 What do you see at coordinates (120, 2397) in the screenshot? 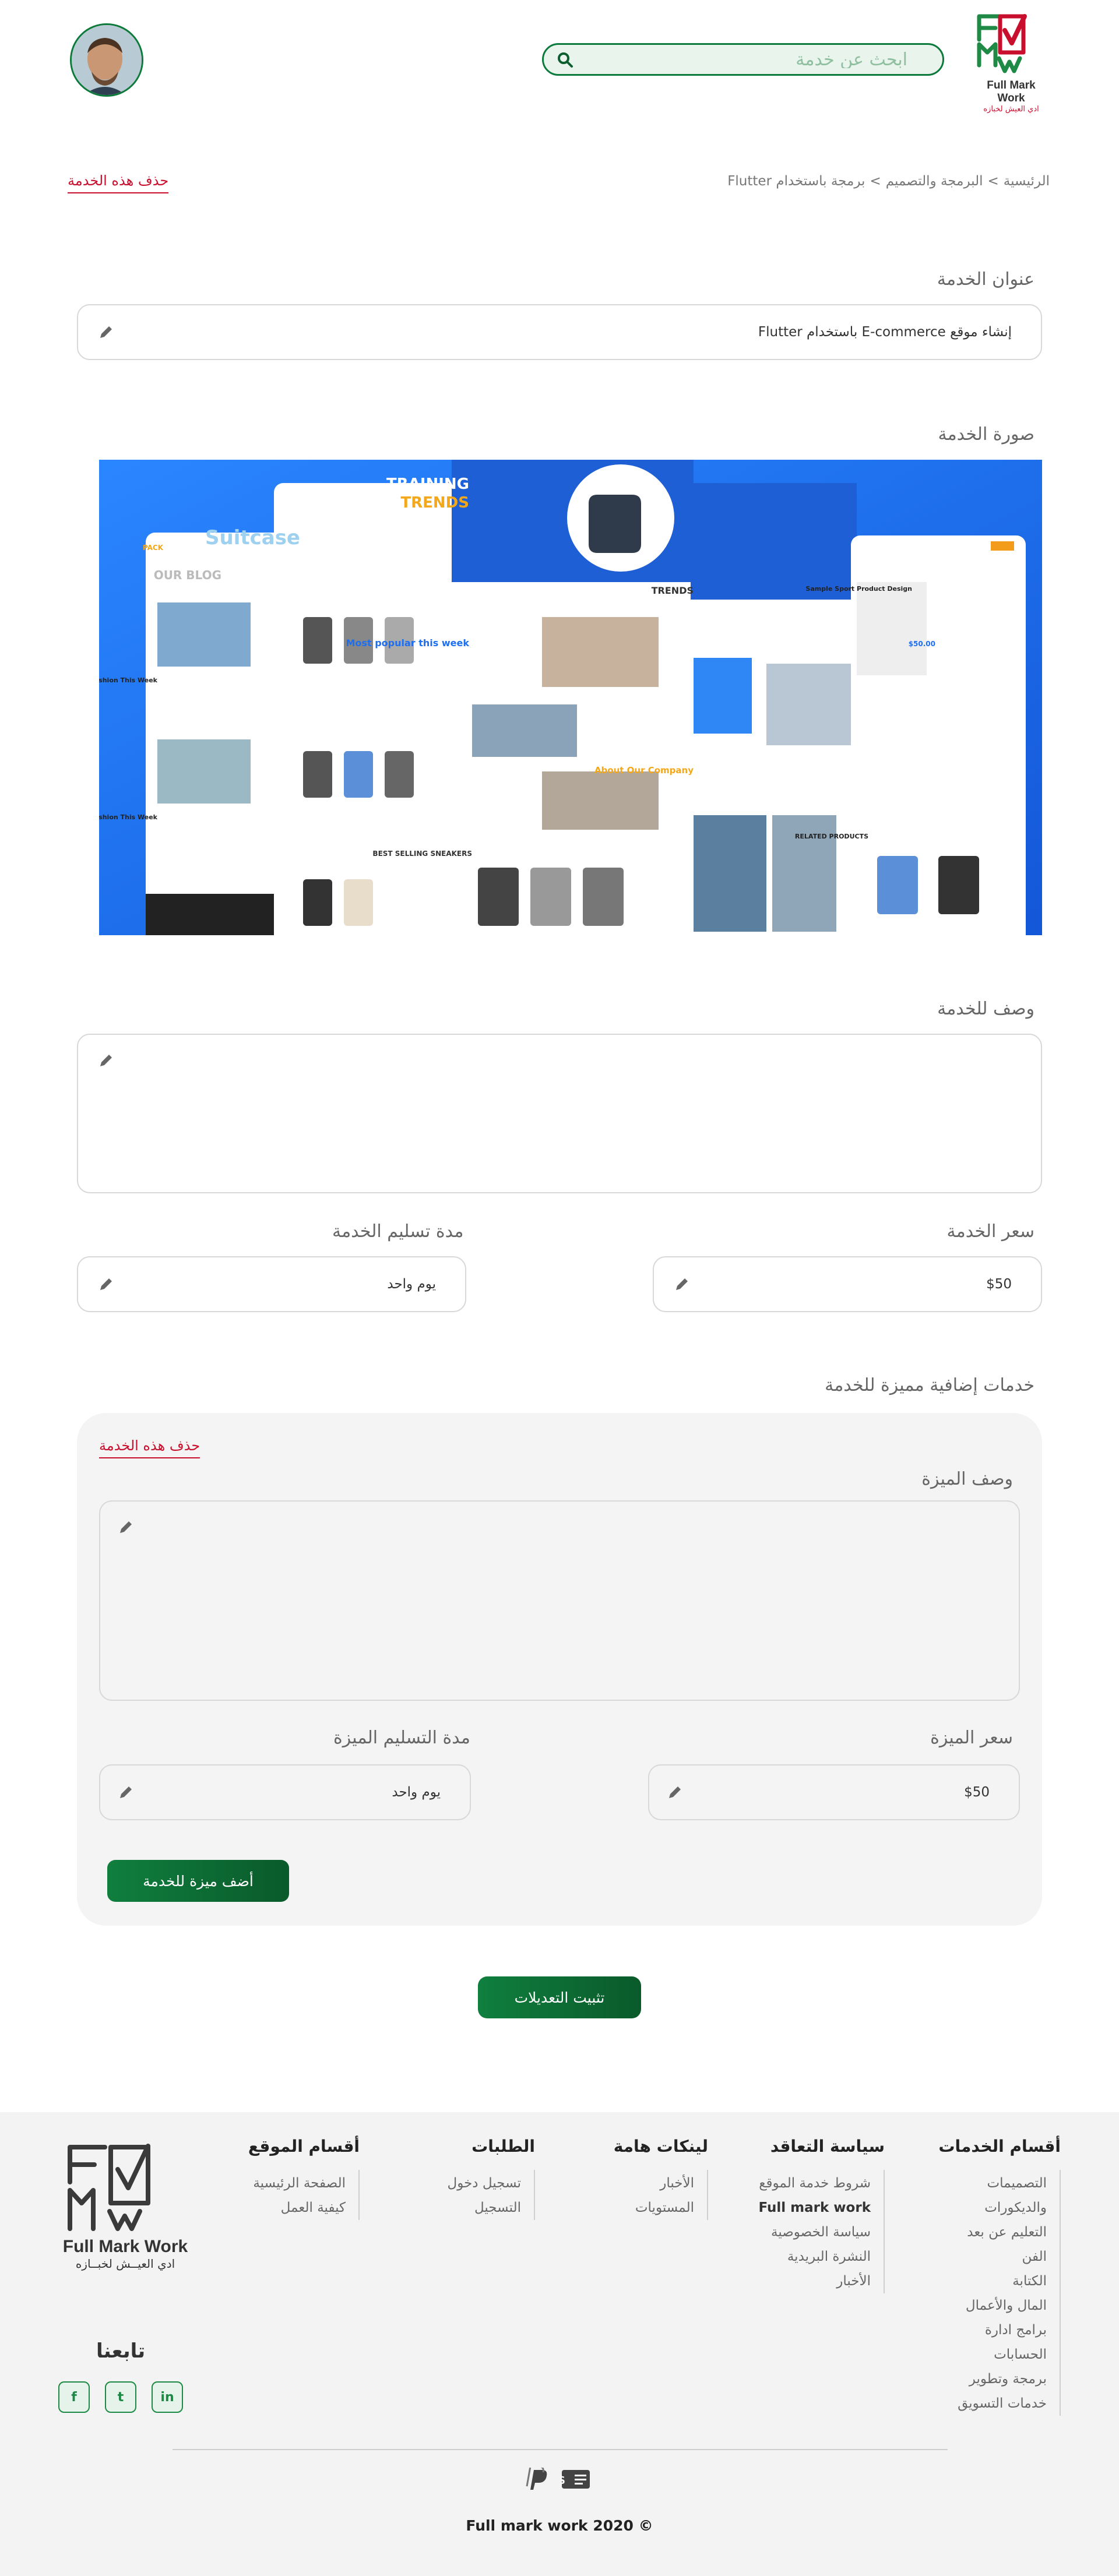
I see `twitter-icon: t` at bounding box center [120, 2397].